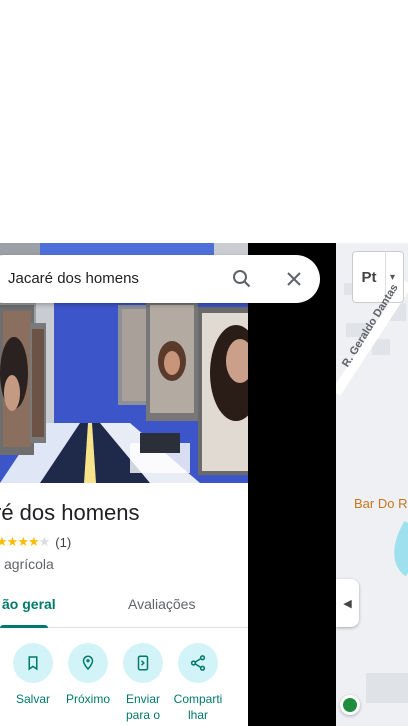 Image resolution: width=408 pixels, height=726 pixels. Describe the element at coordinates (143, 707) in the screenshot. I see `send-to-phone-label: Enviar para o` at that location.